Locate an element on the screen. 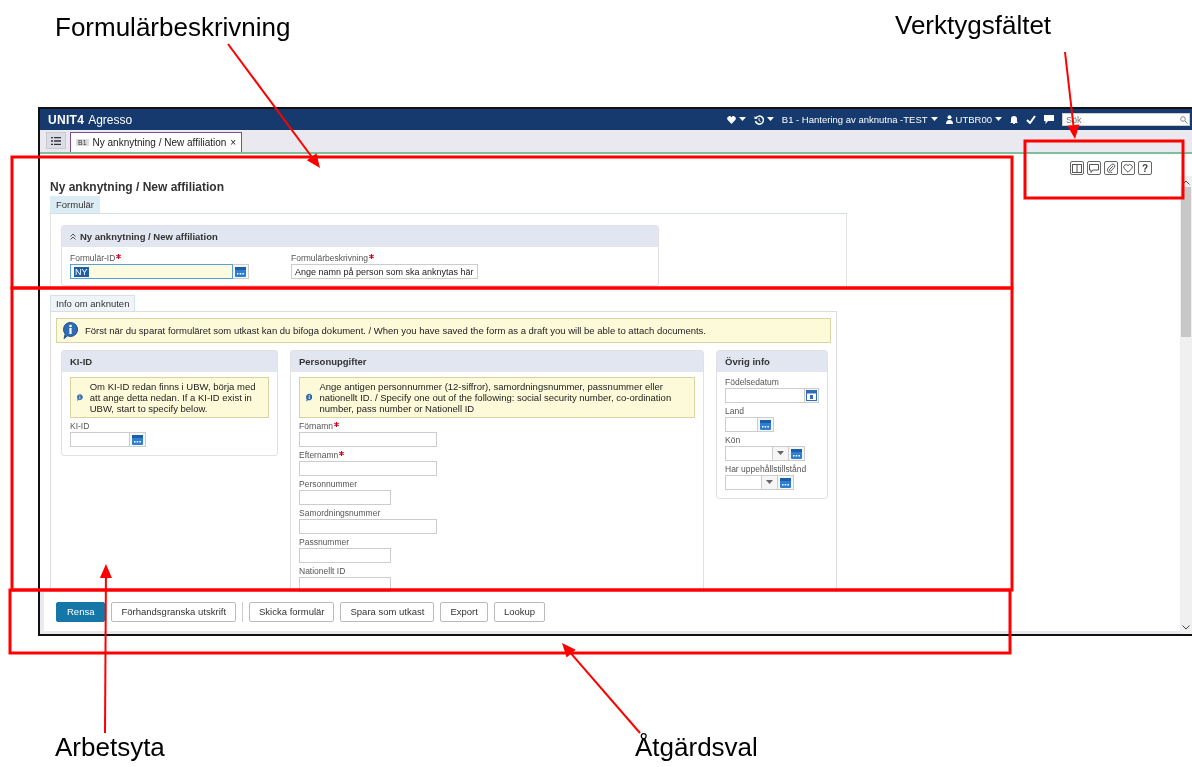 The width and height of the screenshot is (1192, 767). field-label: Personnummer is located at coordinates (328, 484).